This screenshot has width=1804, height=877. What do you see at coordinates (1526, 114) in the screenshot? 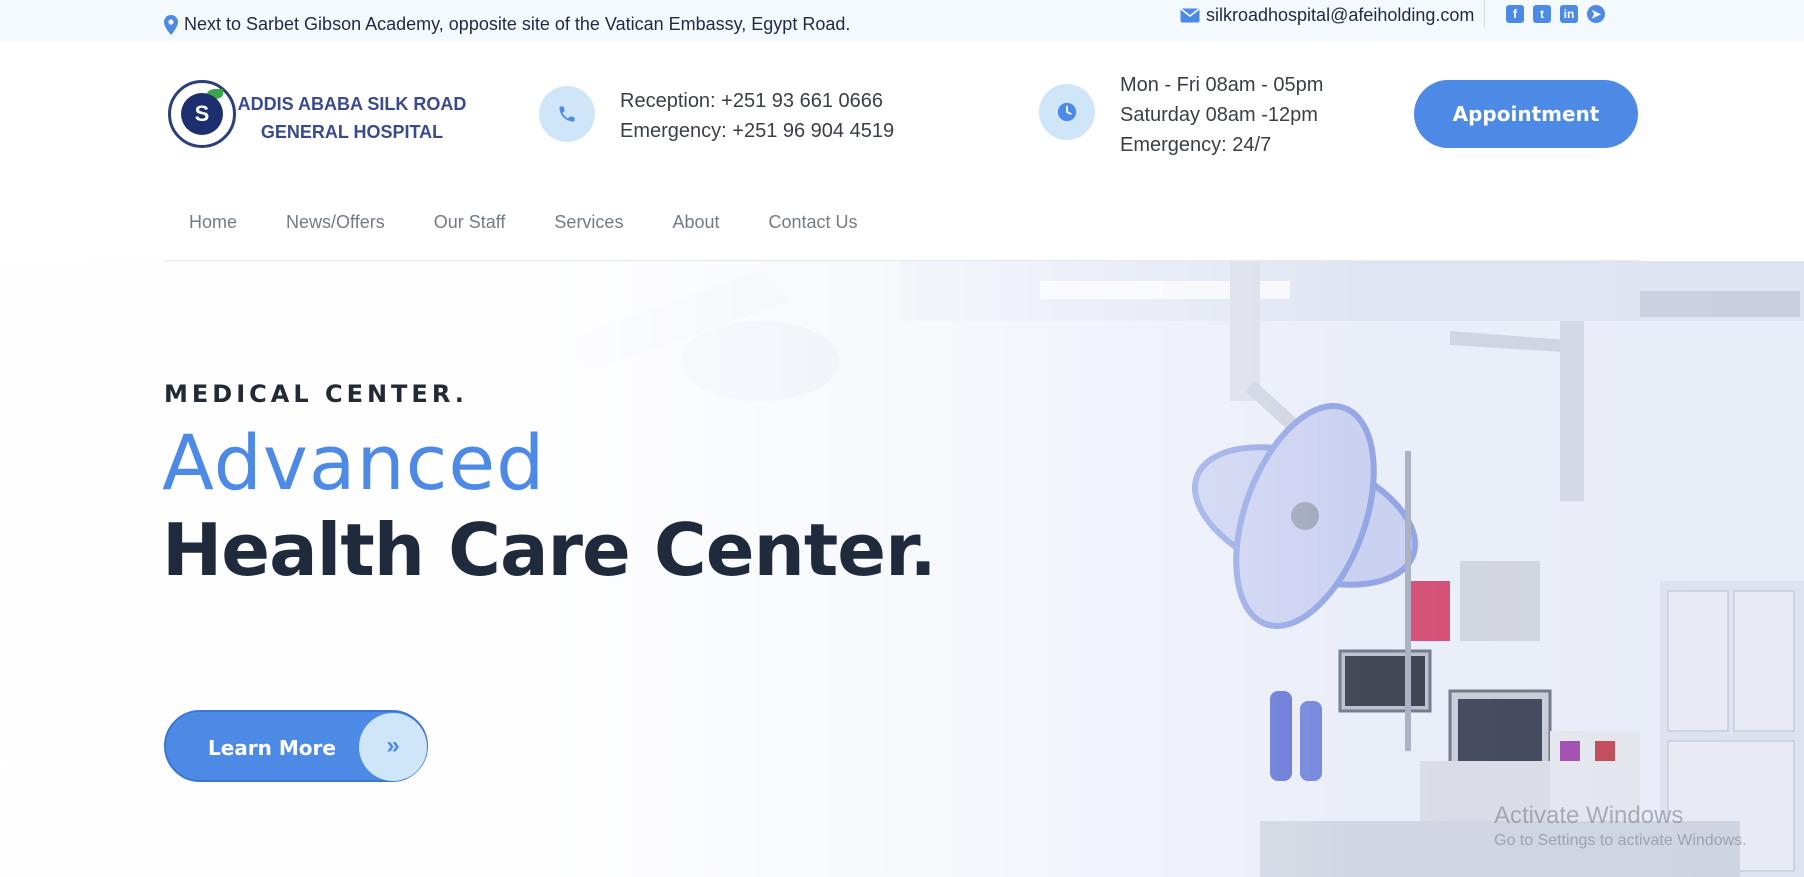
I see `appointment-button: Appointment` at bounding box center [1526, 114].